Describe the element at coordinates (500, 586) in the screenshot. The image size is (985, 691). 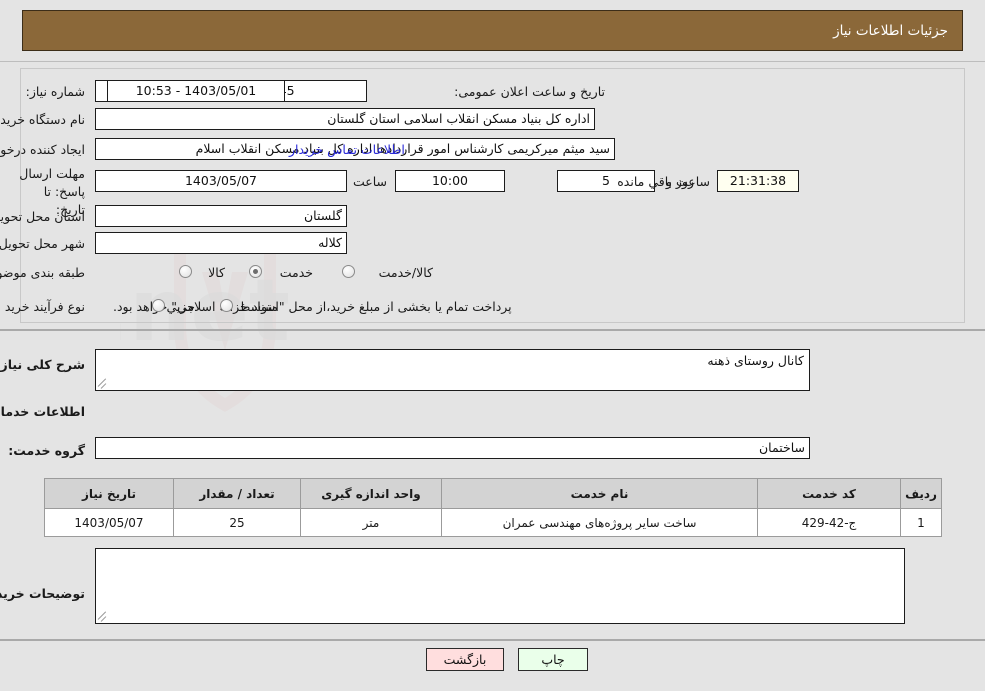
I see `buyer-notes-textarea` at that location.